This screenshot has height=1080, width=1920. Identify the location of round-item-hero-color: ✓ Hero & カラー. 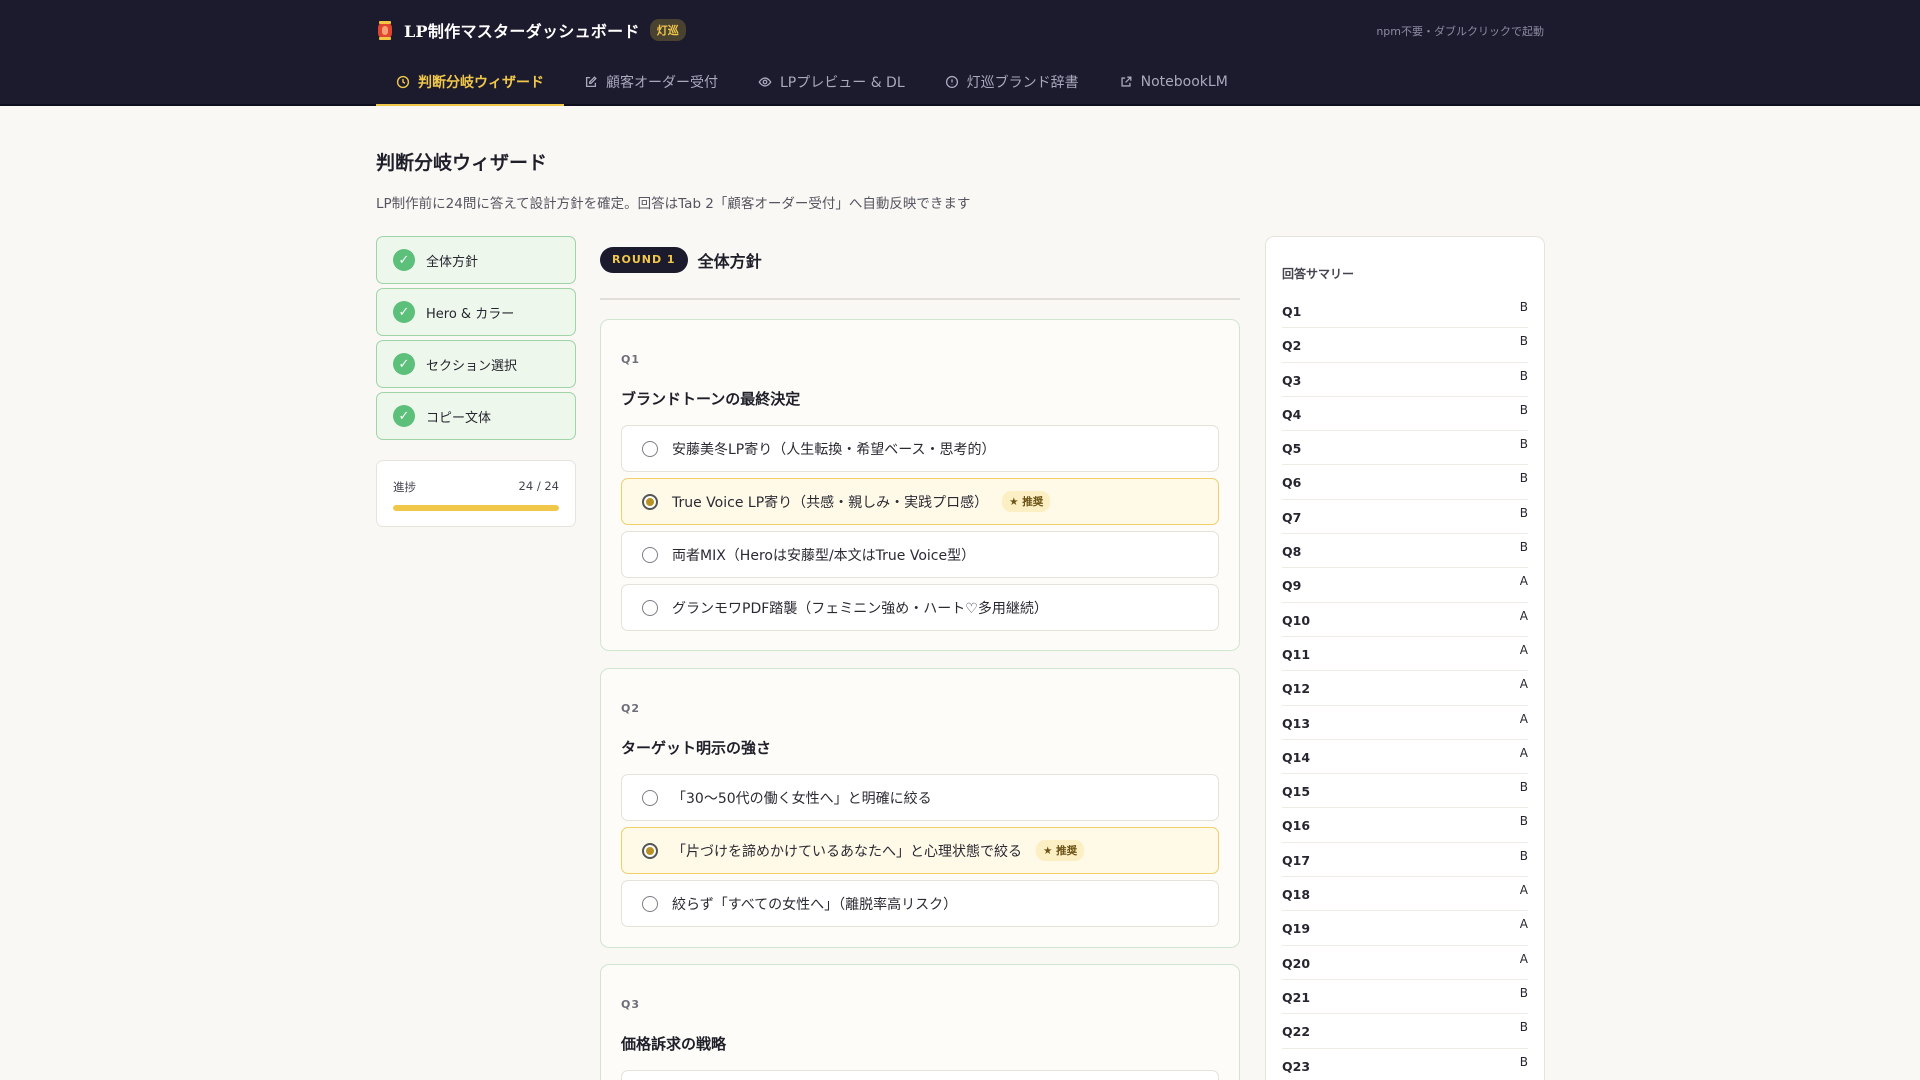
(476, 312).